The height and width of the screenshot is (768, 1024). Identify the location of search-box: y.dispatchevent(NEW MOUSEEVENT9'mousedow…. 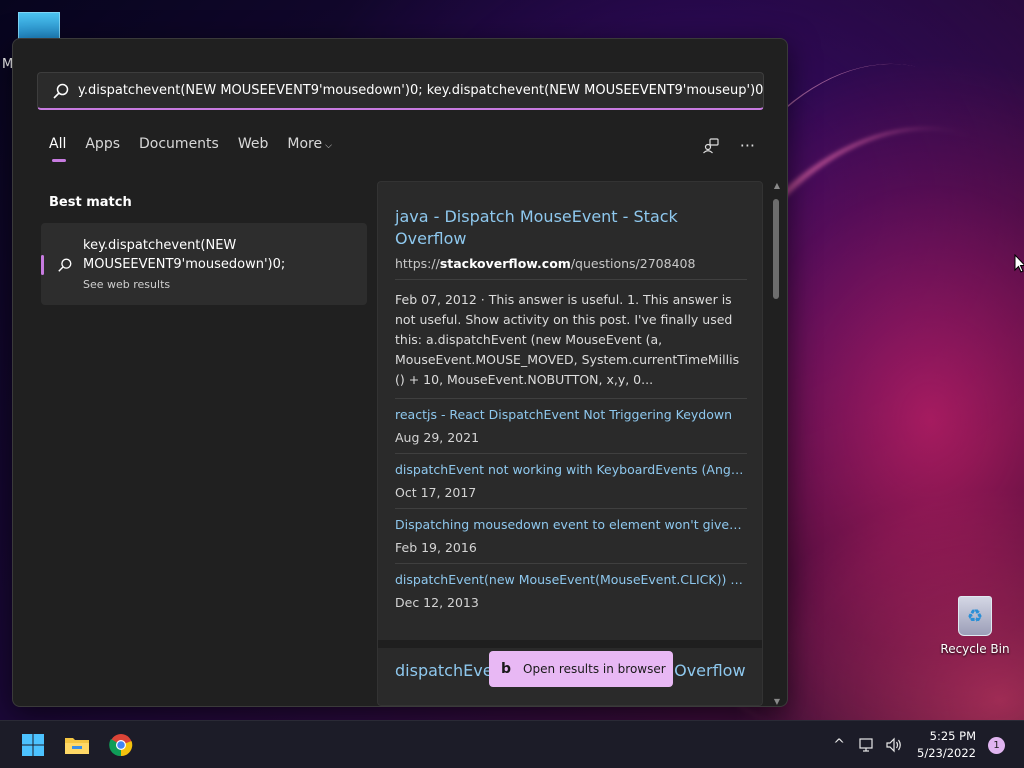
(400, 91).